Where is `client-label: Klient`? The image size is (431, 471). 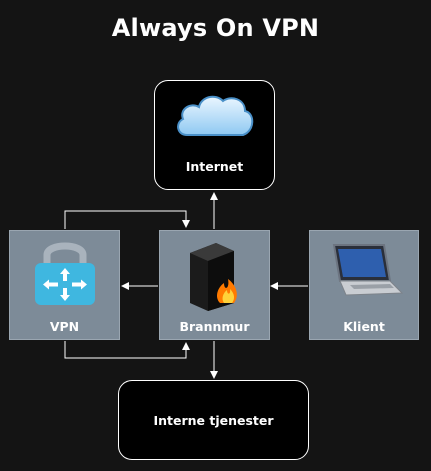
client-label: Klient is located at coordinates (364, 326).